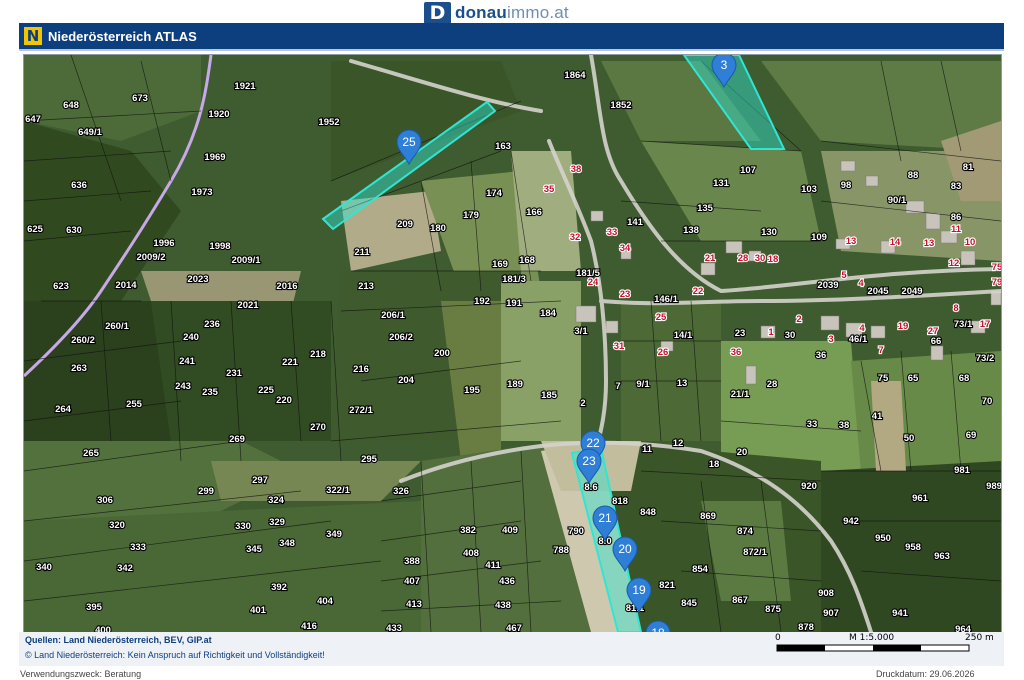  Describe the element at coordinates (482, 301) in the screenshot. I see `parcel-number-label: 192` at that location.